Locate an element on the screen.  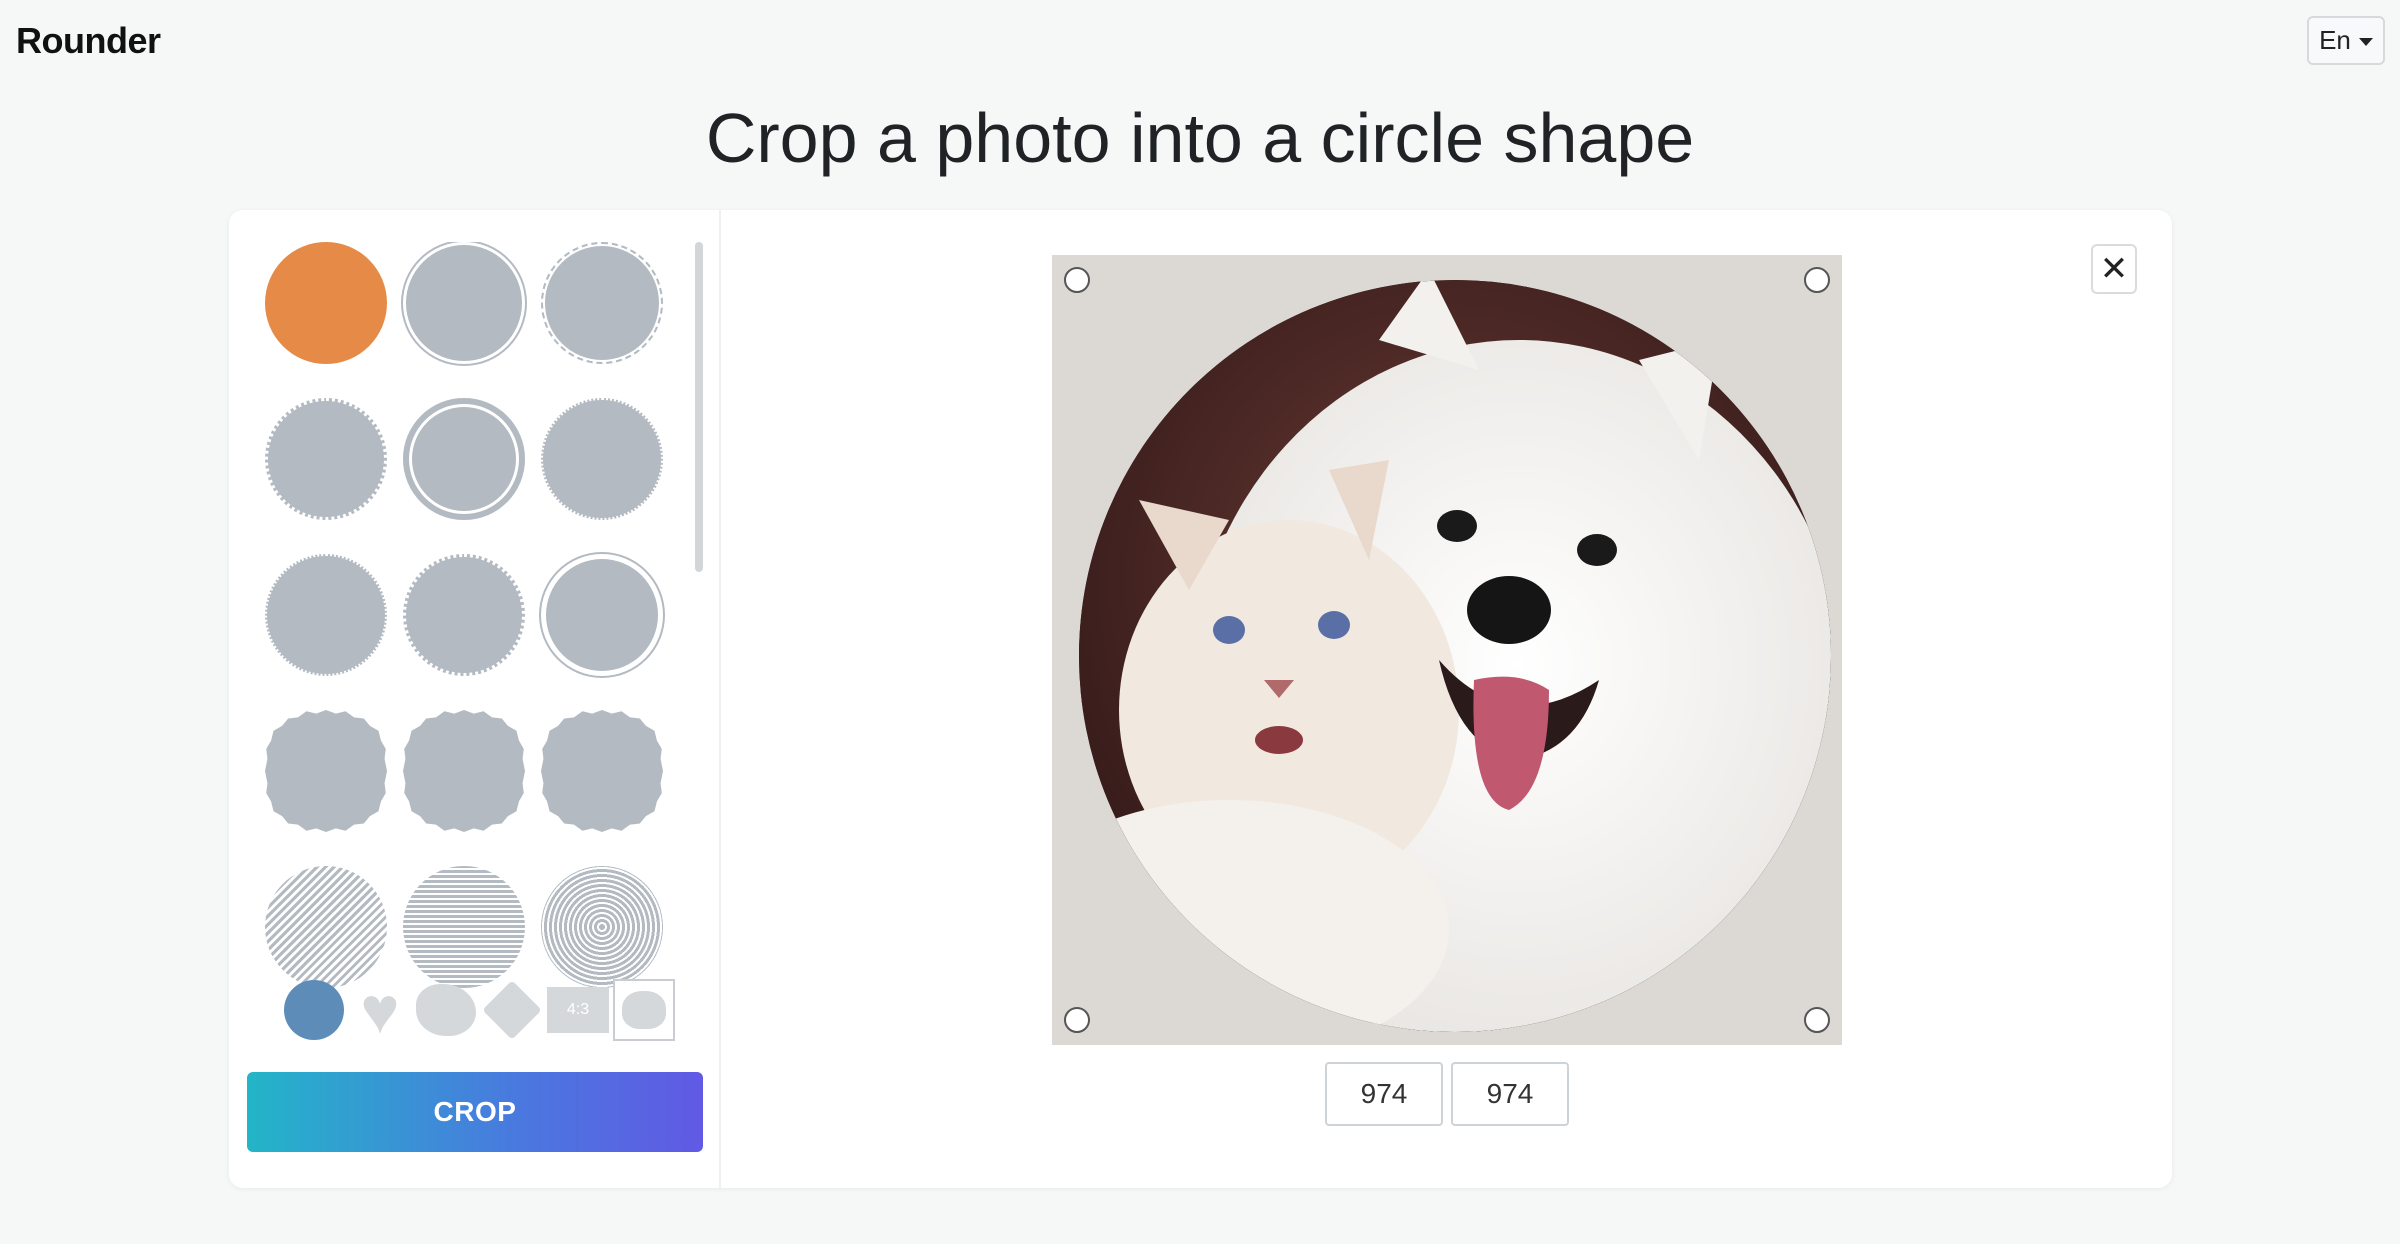
language-selector: En is located at coordinates (2346, 40).